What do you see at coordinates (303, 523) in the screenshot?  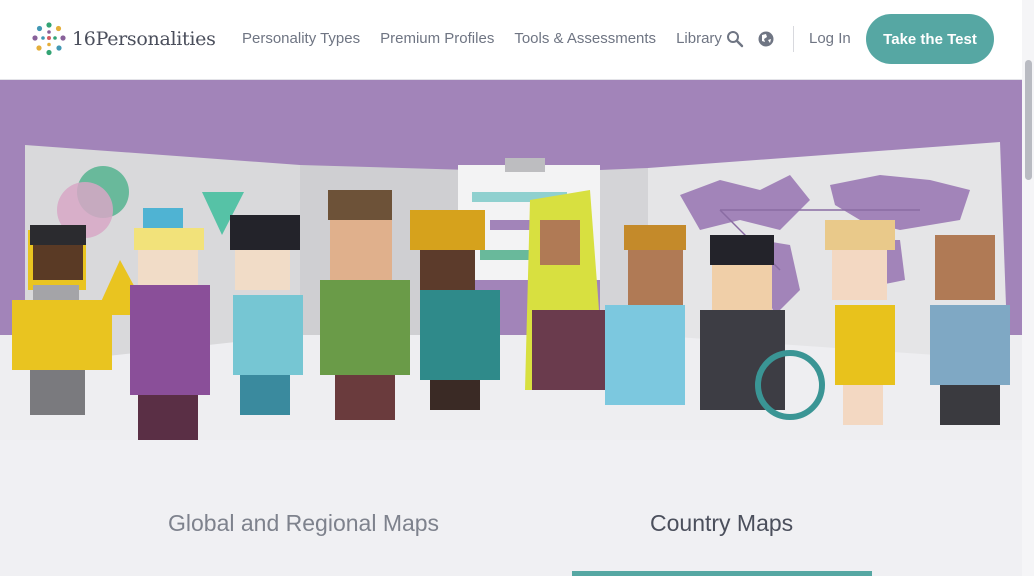 I see `tab-global-regional-maps: Global and Regional Maps` at bounding box center [303, 523].